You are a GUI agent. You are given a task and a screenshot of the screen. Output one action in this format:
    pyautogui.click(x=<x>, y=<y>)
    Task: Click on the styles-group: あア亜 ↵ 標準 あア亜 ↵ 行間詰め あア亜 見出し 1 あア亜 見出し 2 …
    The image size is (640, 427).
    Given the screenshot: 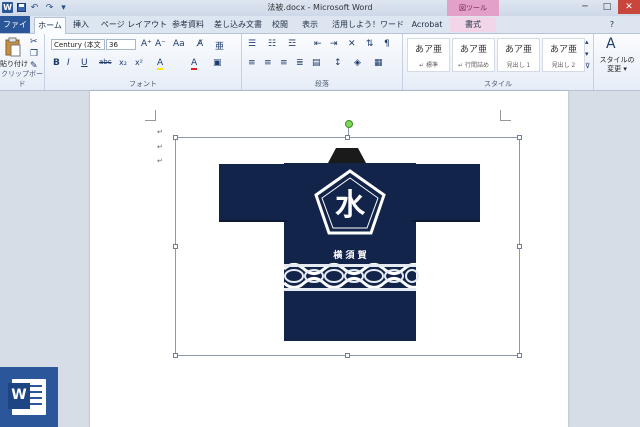 What is the action you would take?
    pyautogui.click(x=498, y=62)
    